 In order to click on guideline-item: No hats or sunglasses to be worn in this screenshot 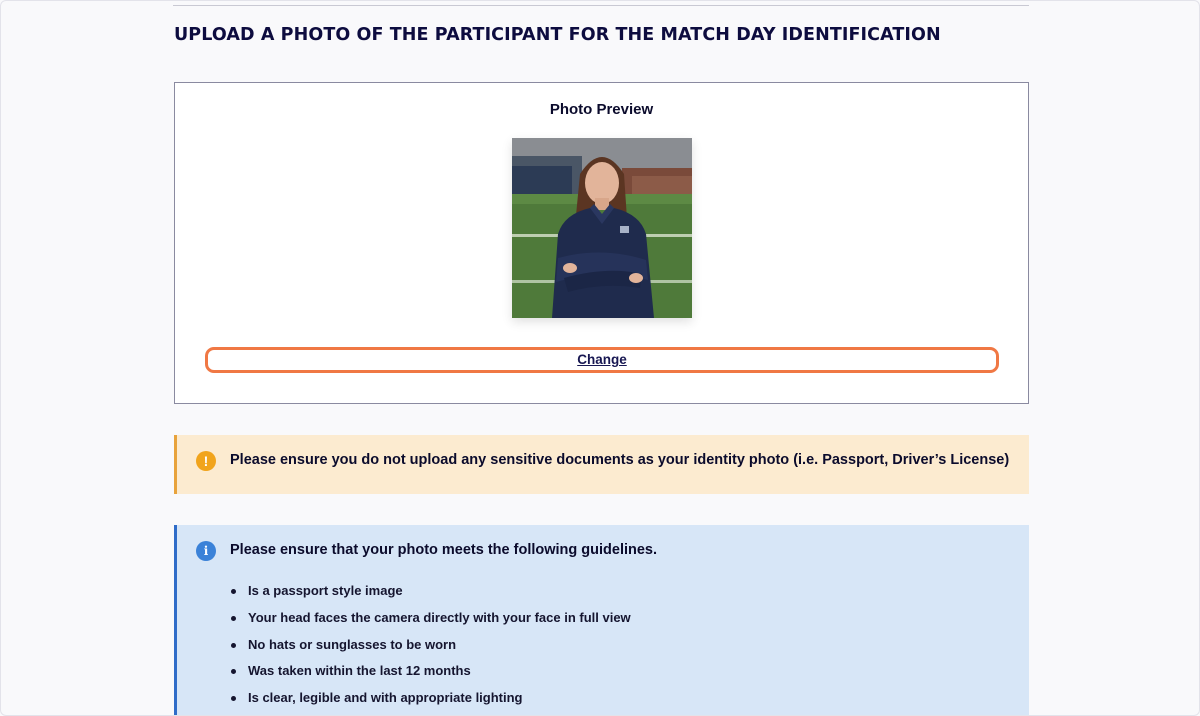, I will do `click(430, 649)`.